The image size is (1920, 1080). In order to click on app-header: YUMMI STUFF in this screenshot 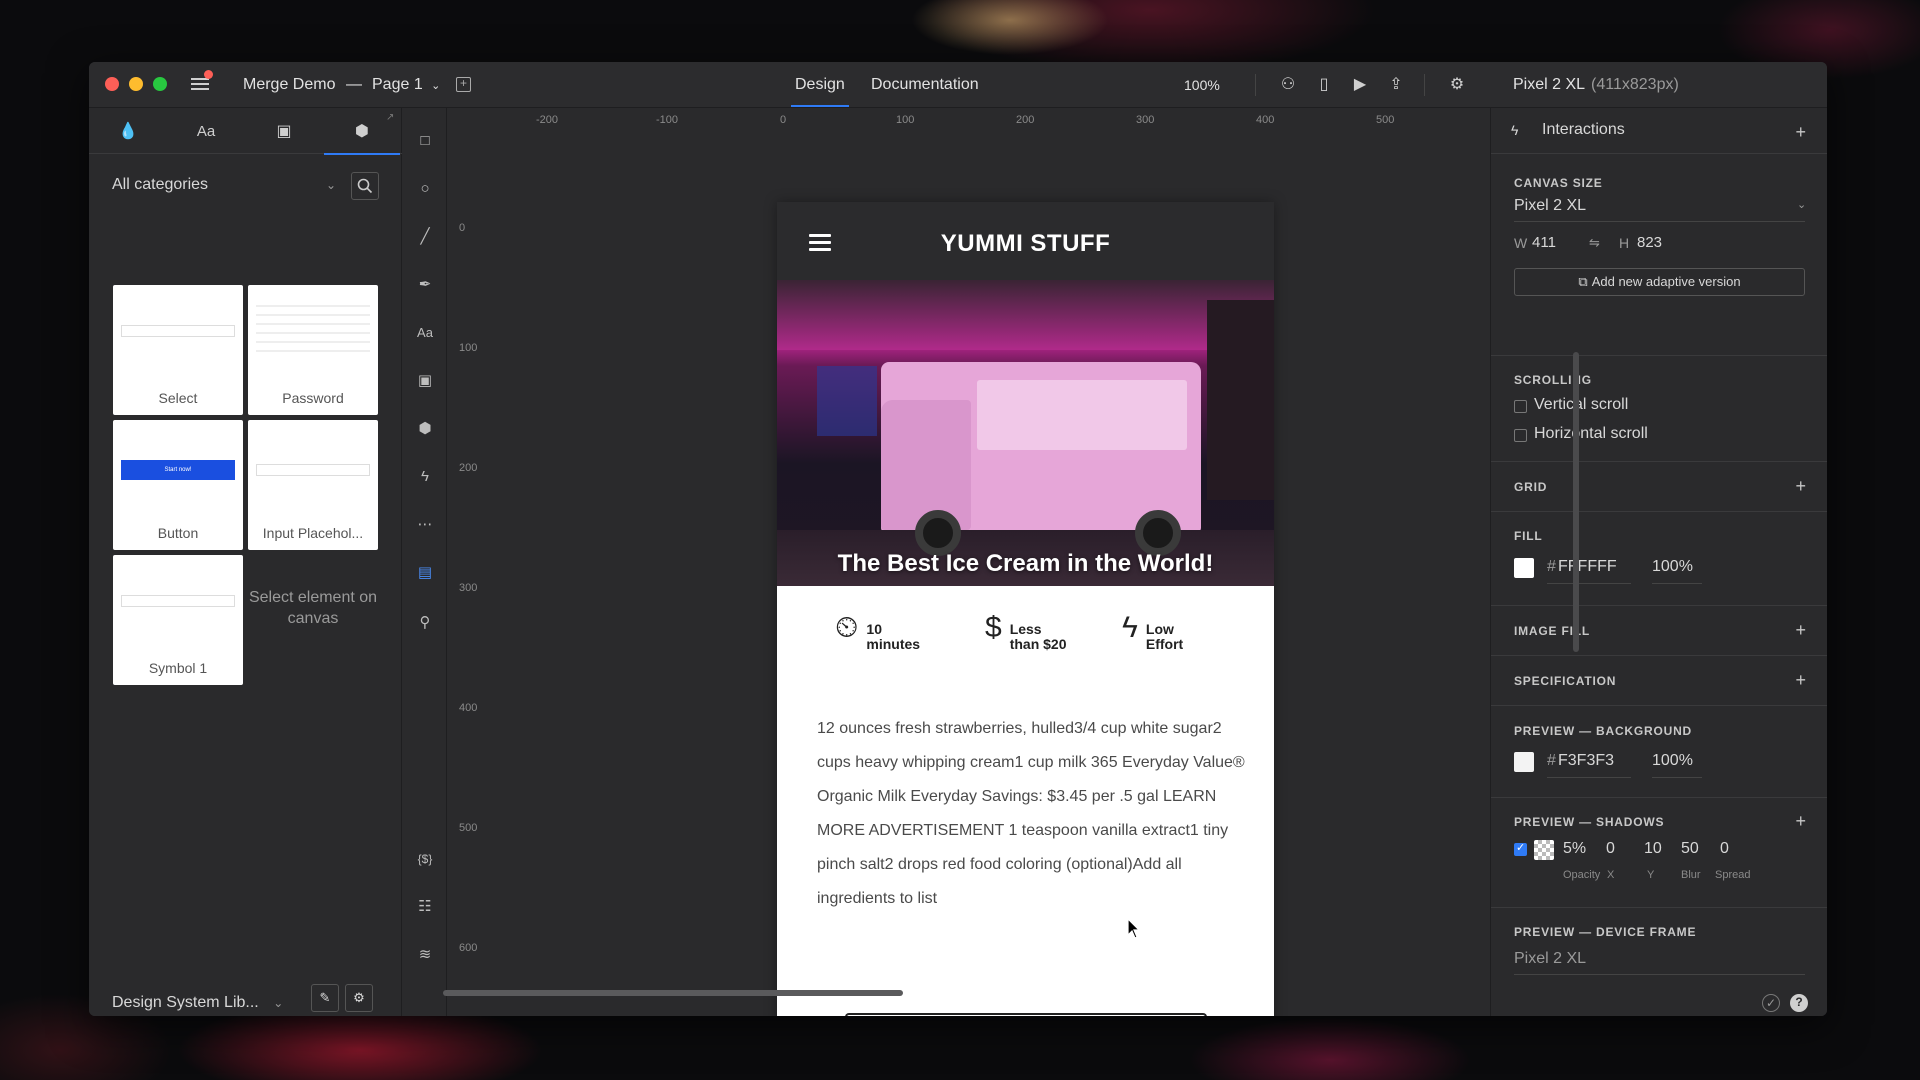, I will do `click(1025, 241)`.